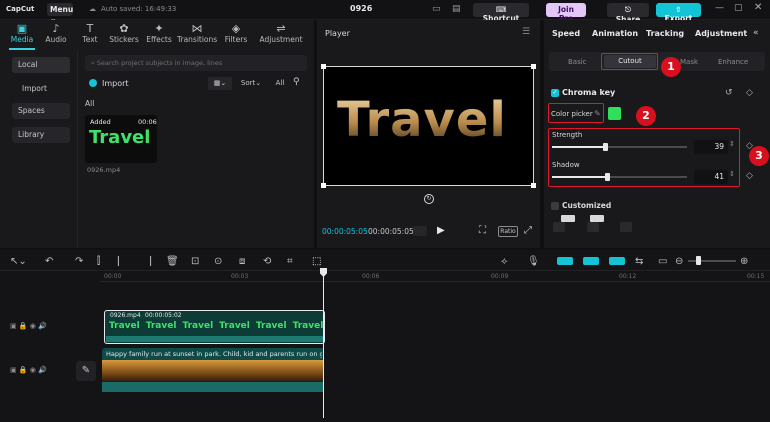 The width and height of the screenshot is (770, 422). I want to click on tab-label: Audio, so click(56, 39).